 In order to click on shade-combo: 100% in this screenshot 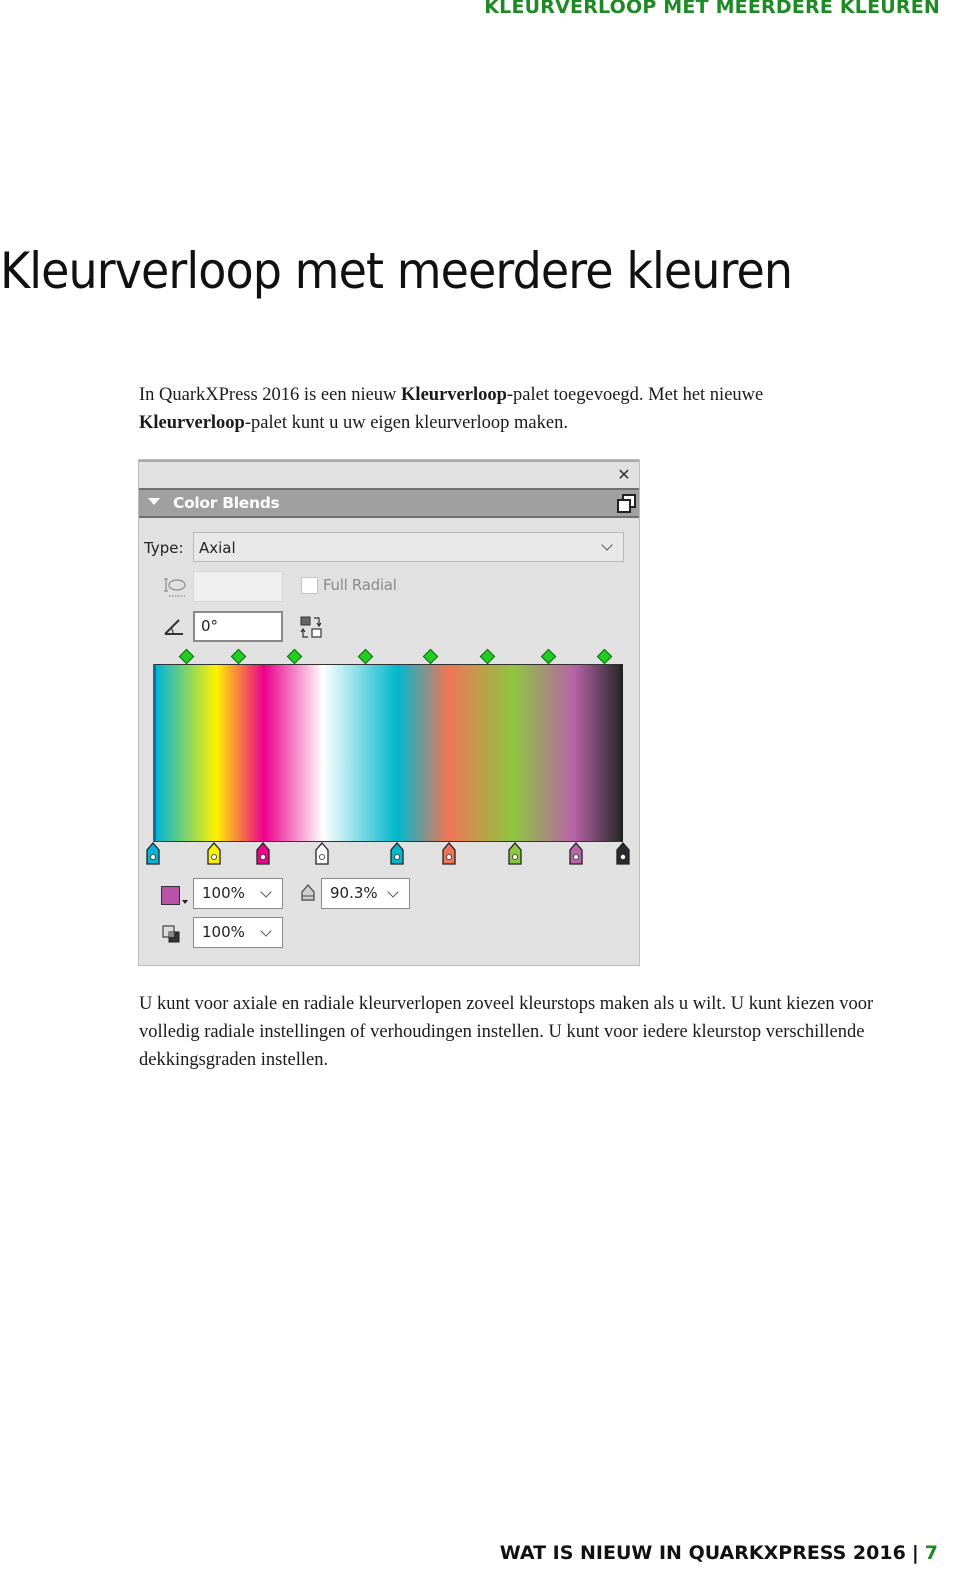, I will do `click(238, 893)`.